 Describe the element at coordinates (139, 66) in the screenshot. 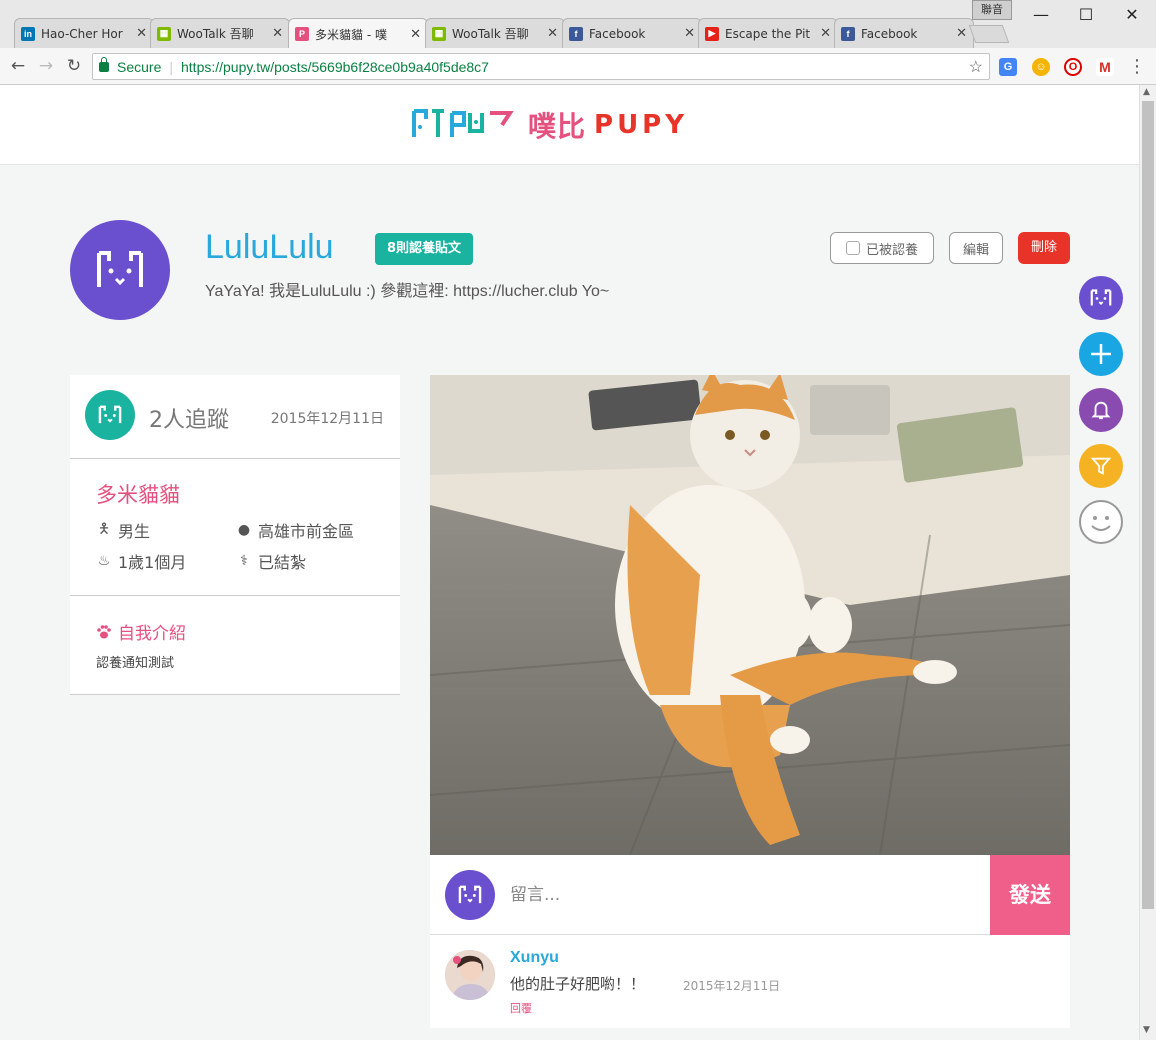

I see `secure-label: Secure` at that location.